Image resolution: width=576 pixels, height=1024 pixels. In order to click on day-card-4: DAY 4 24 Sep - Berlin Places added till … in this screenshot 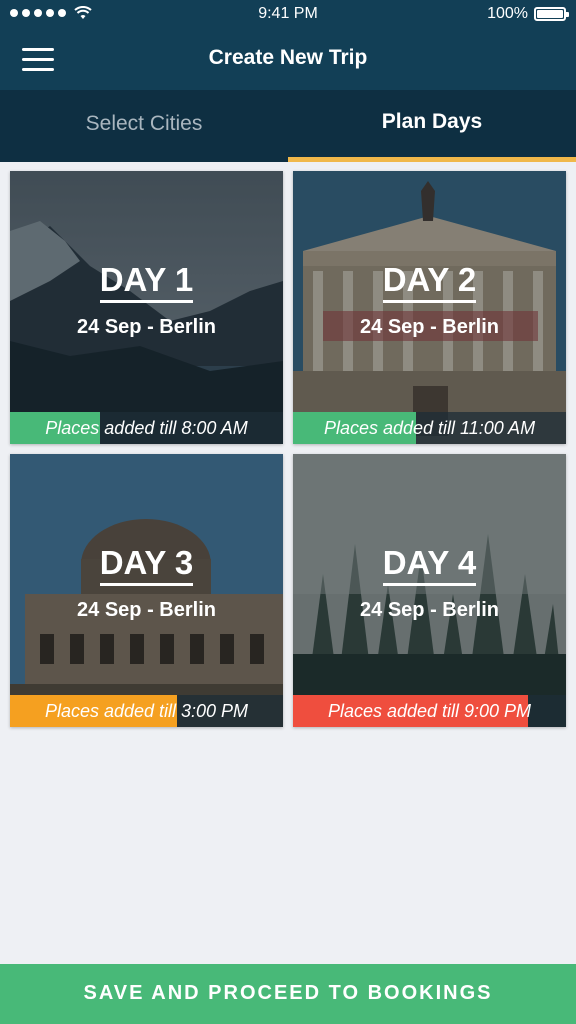, I will do `click(429, 590)`.